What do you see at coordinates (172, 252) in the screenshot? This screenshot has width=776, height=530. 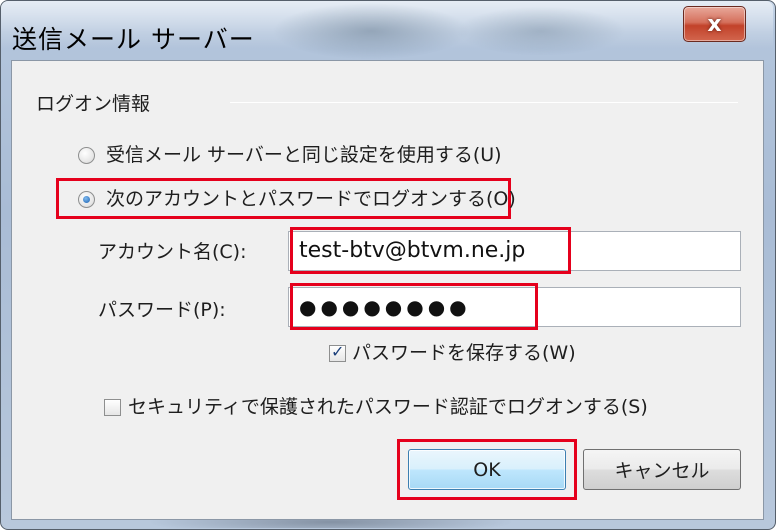 I see `account-name-label: アカウント名(C):` at bounding box center [172, 252].